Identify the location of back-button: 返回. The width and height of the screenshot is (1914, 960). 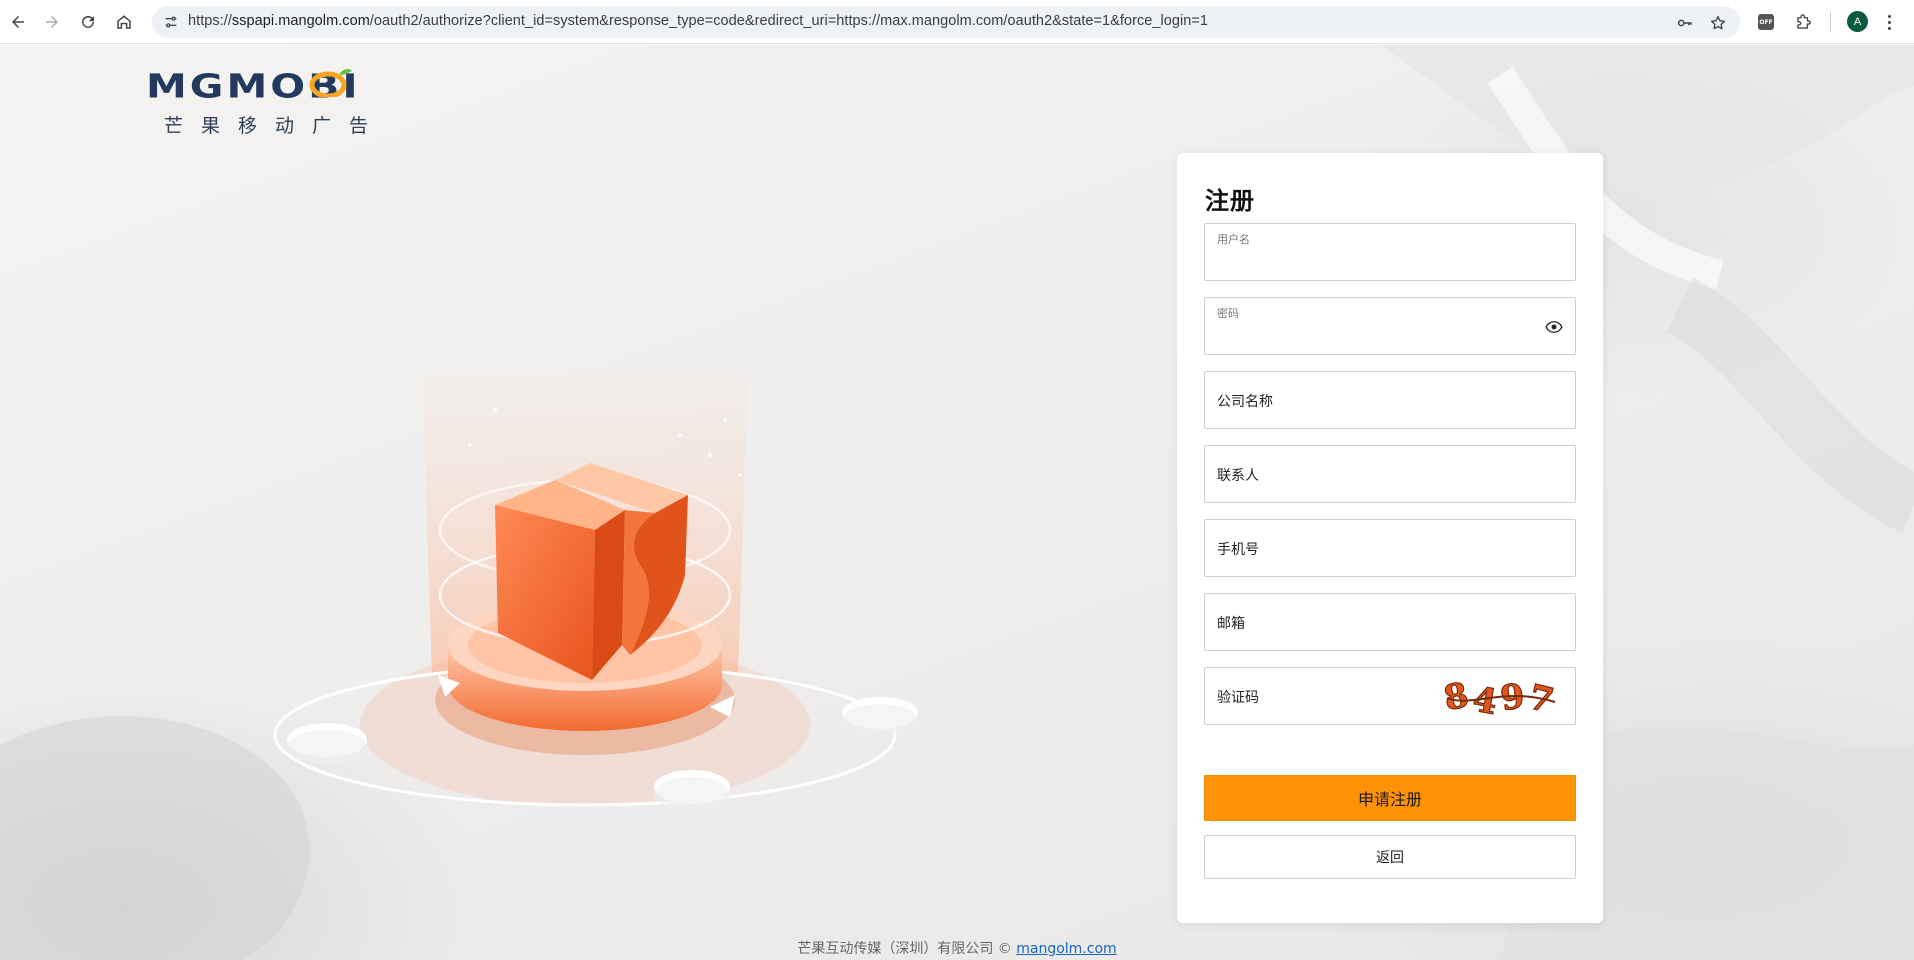
(1390, 857).